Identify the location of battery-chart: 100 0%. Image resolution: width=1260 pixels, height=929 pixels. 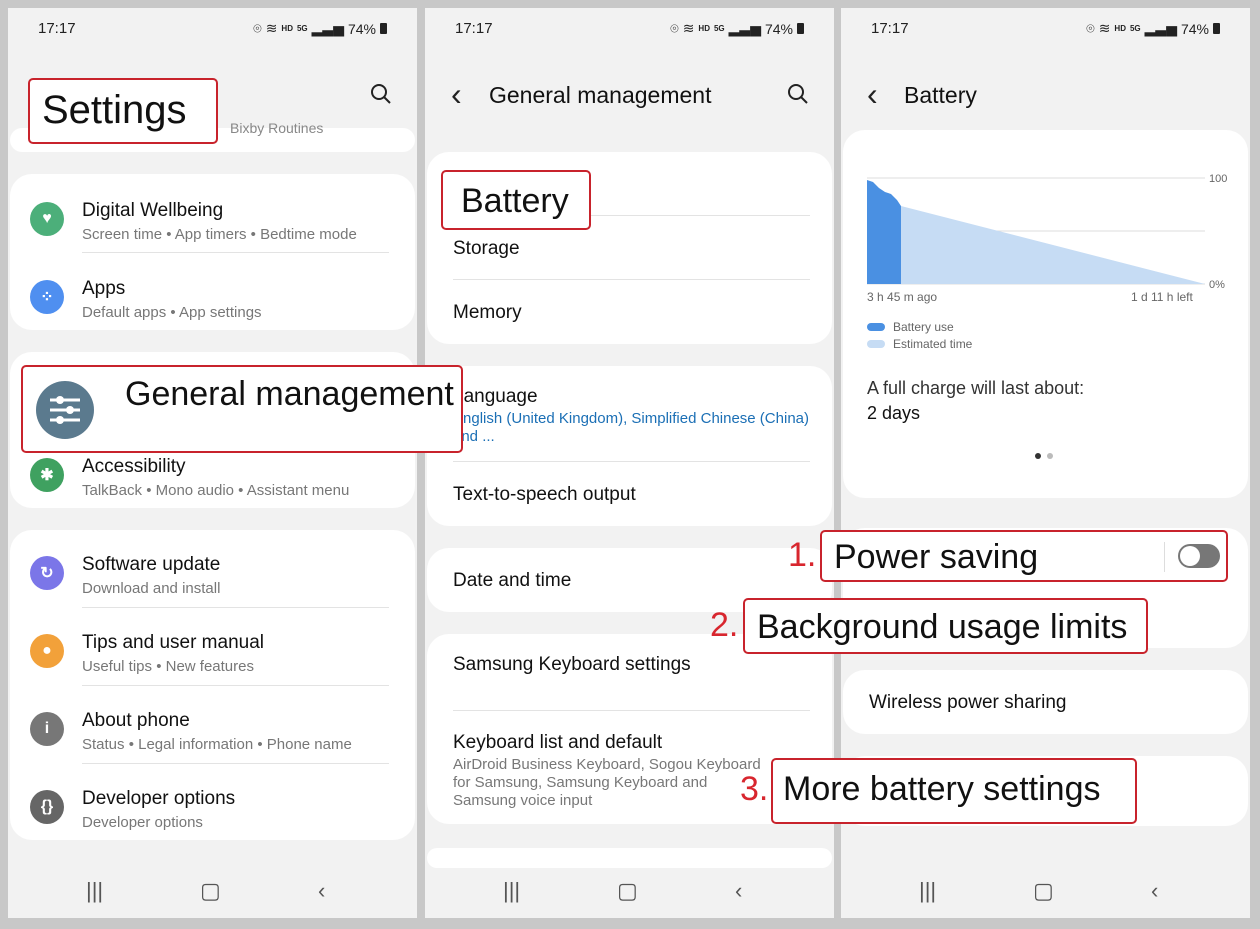
(1047, 232).